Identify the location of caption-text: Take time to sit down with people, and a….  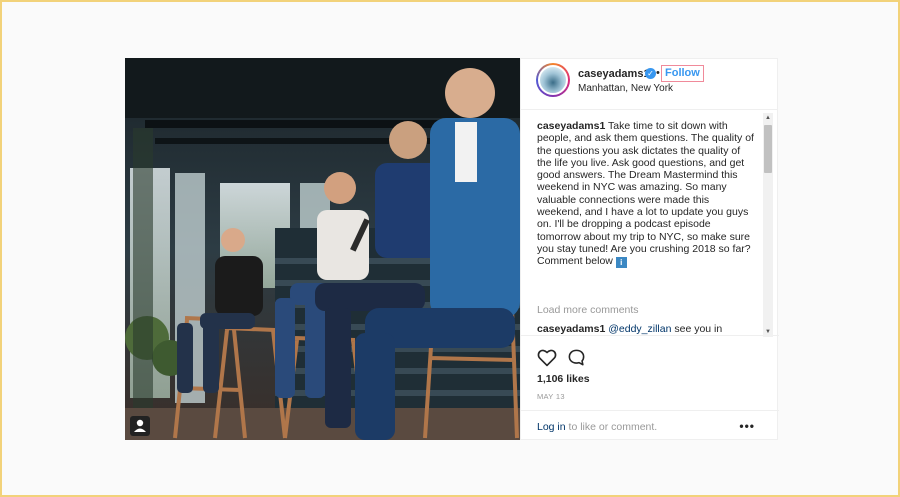
(645, 194).